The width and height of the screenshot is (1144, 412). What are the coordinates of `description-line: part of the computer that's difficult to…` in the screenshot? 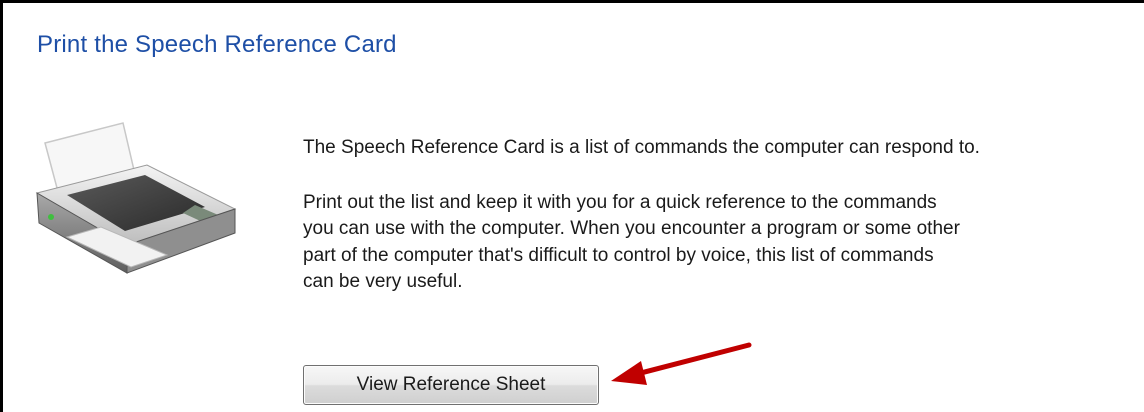 It's located at (618, 255).